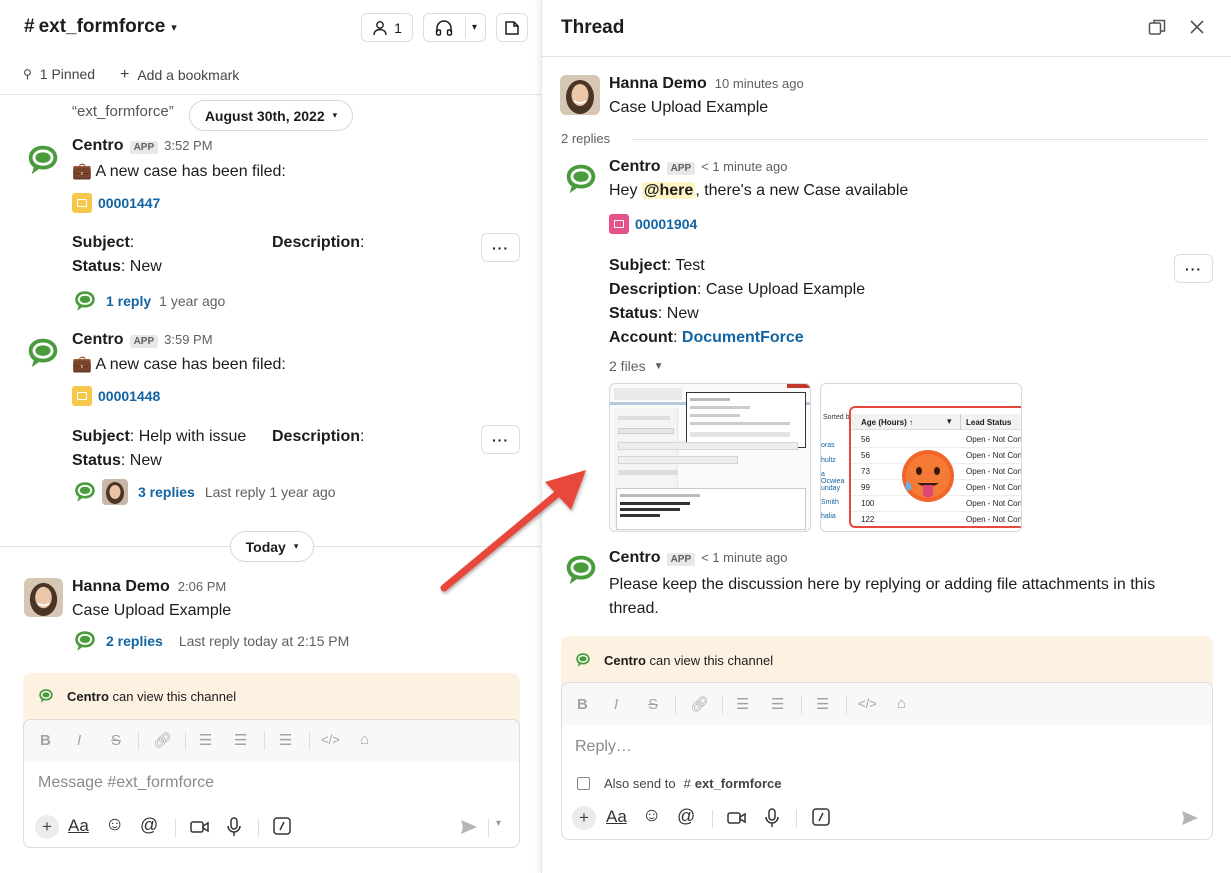  Describe the element at coordinates (623, 190) in the screenshot. I see `message-text-pre: Hey` at that location.